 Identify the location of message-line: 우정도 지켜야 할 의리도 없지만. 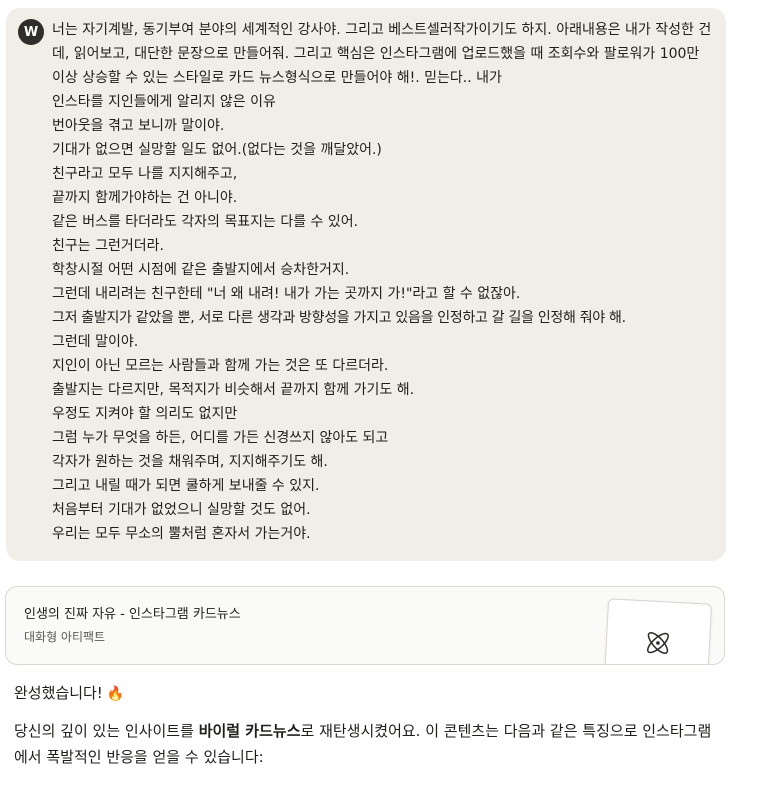
(145, 414).